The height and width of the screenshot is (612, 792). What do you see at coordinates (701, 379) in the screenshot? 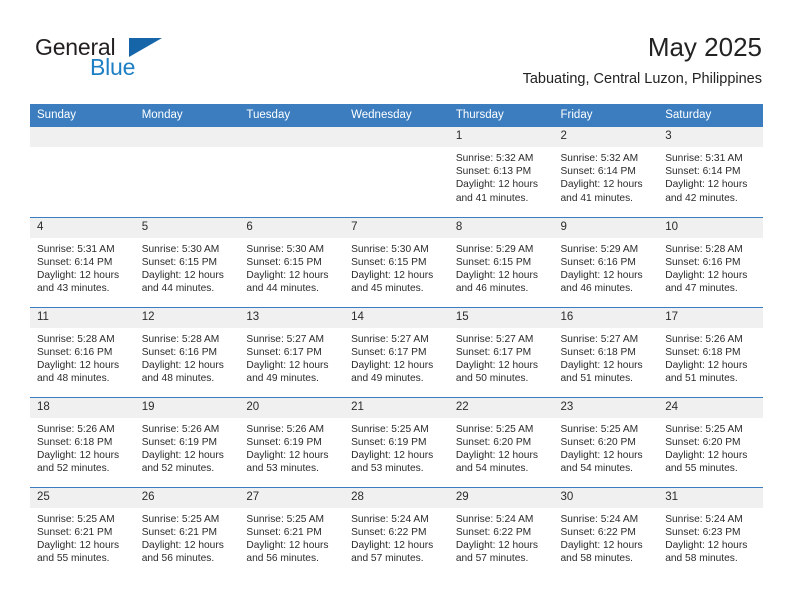
I see `day-detail-line: and 51 minutes.` at bounding box center [701, 379].